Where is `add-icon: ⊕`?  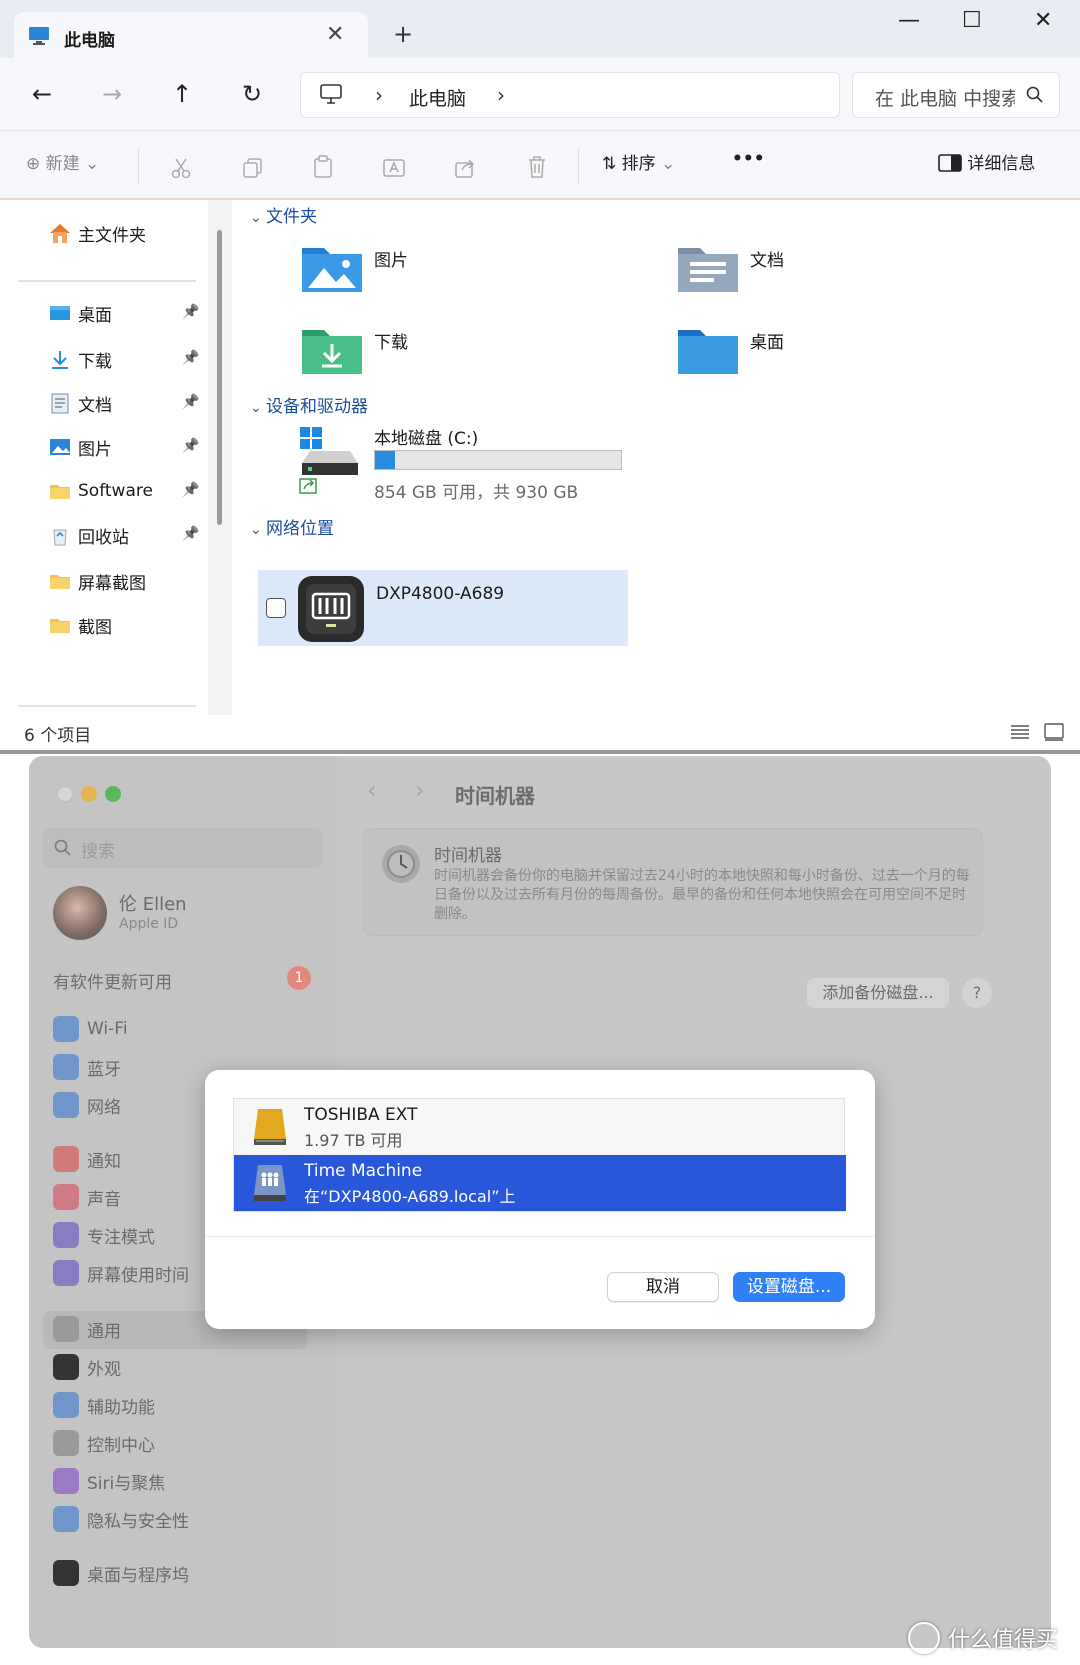
add-icon: ⊕ is located at coordinates (36, 164).